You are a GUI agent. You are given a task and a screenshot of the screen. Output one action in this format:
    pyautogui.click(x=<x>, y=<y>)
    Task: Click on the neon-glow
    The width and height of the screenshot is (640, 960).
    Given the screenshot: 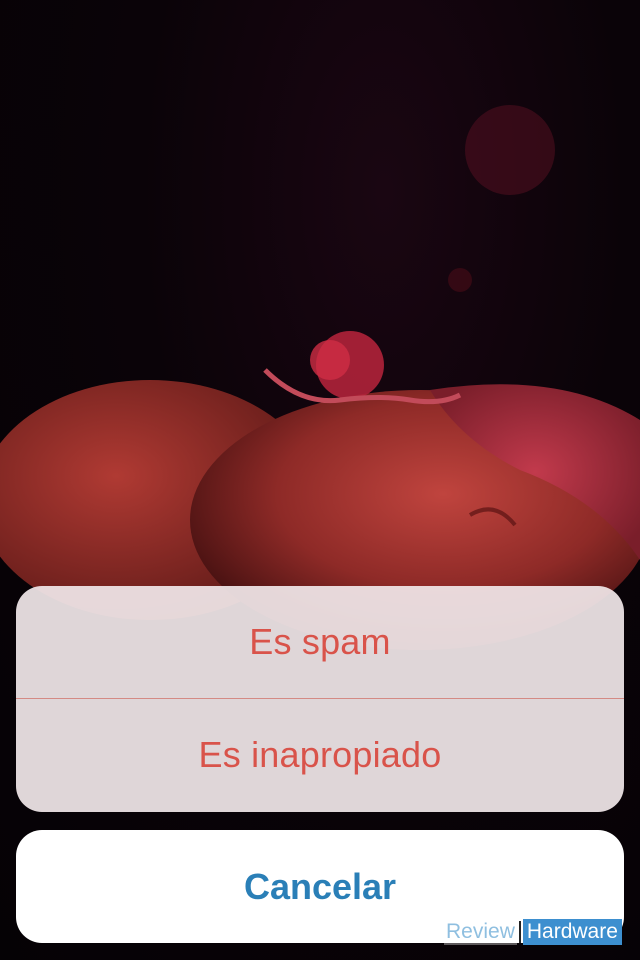 What is the action you would take?
    pyautogui.click(x=510, y=150)
    